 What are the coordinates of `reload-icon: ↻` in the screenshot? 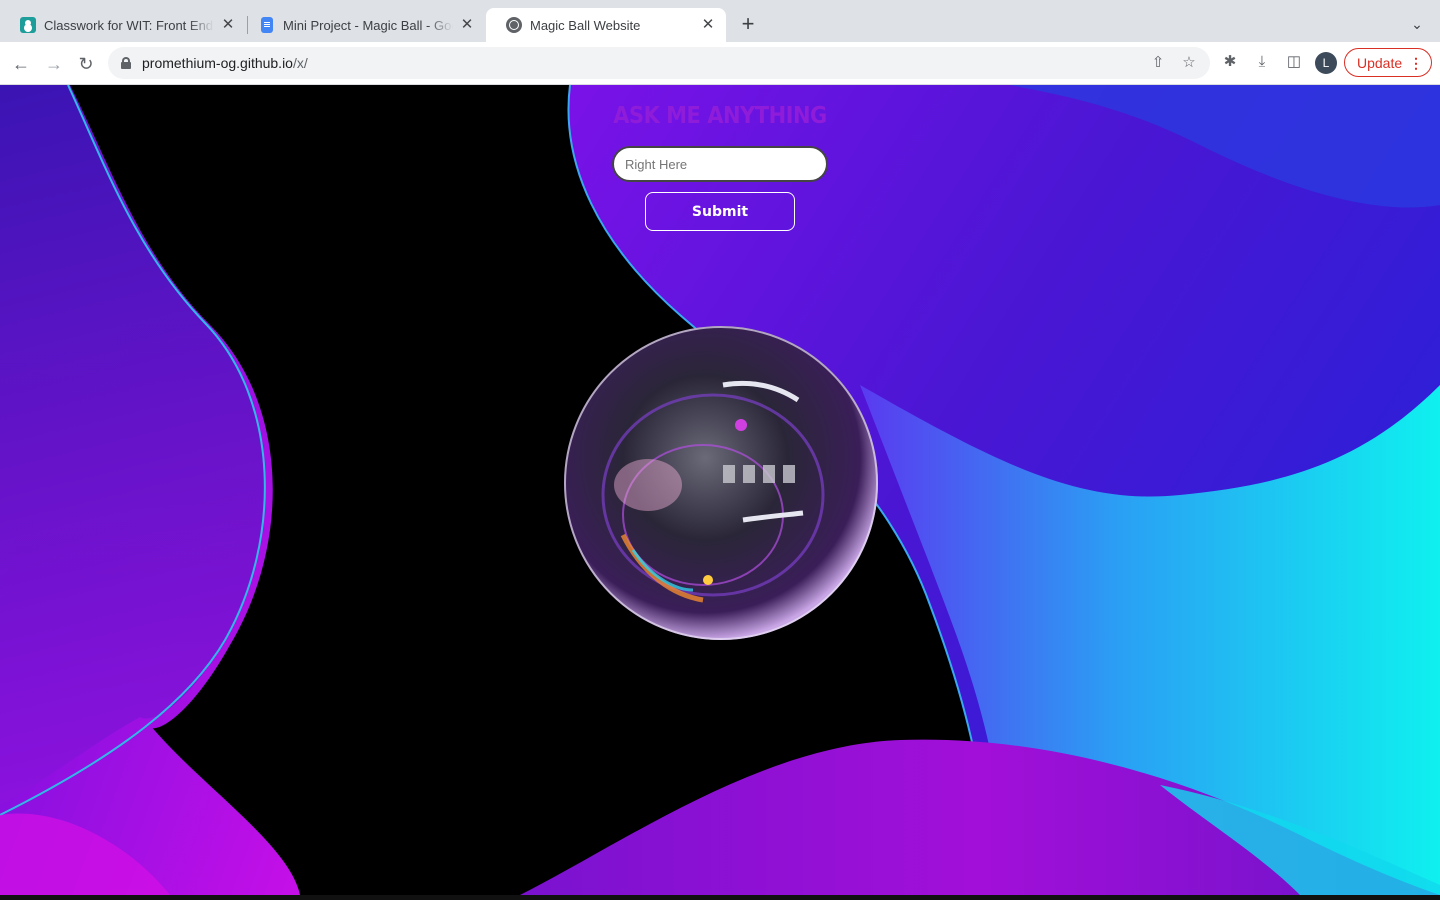 It's located at (86, 64).